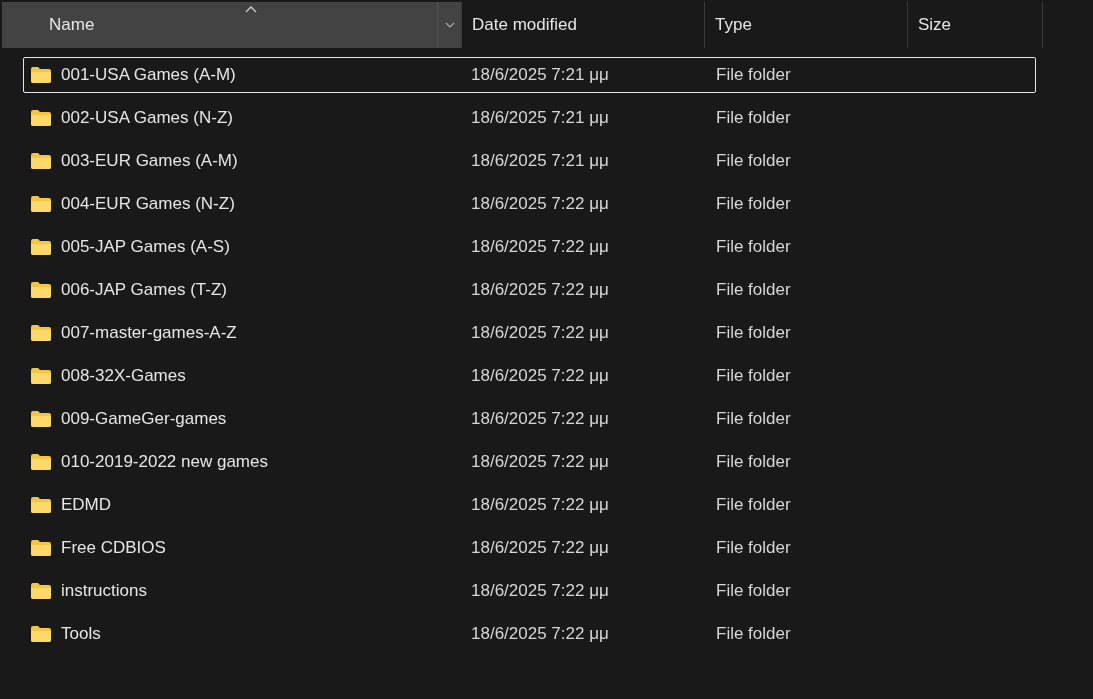 This screenshot has width=1093, height=699. What do you see at coordinates (145, 247) in the screenshot?
I see `file-name: 005-JAP Games (A-S)` at bounding box center [145, 247].